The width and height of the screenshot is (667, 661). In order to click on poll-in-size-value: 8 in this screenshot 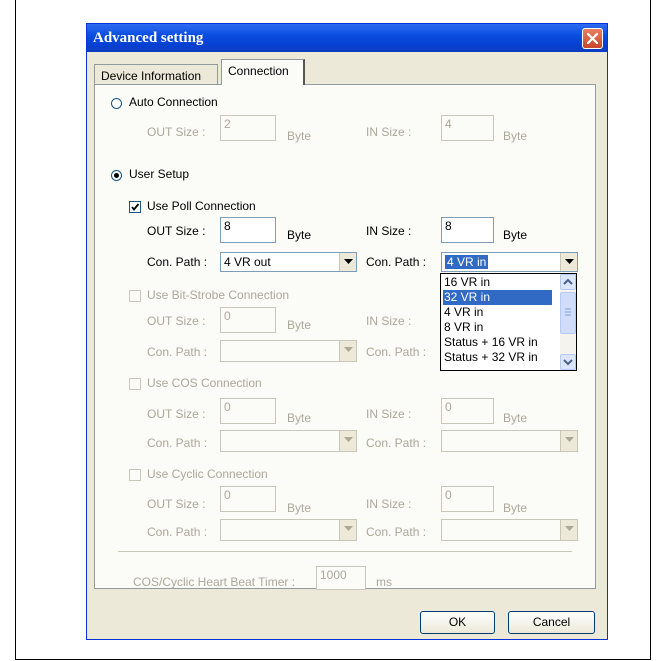, I will do `click(448, 226)`.